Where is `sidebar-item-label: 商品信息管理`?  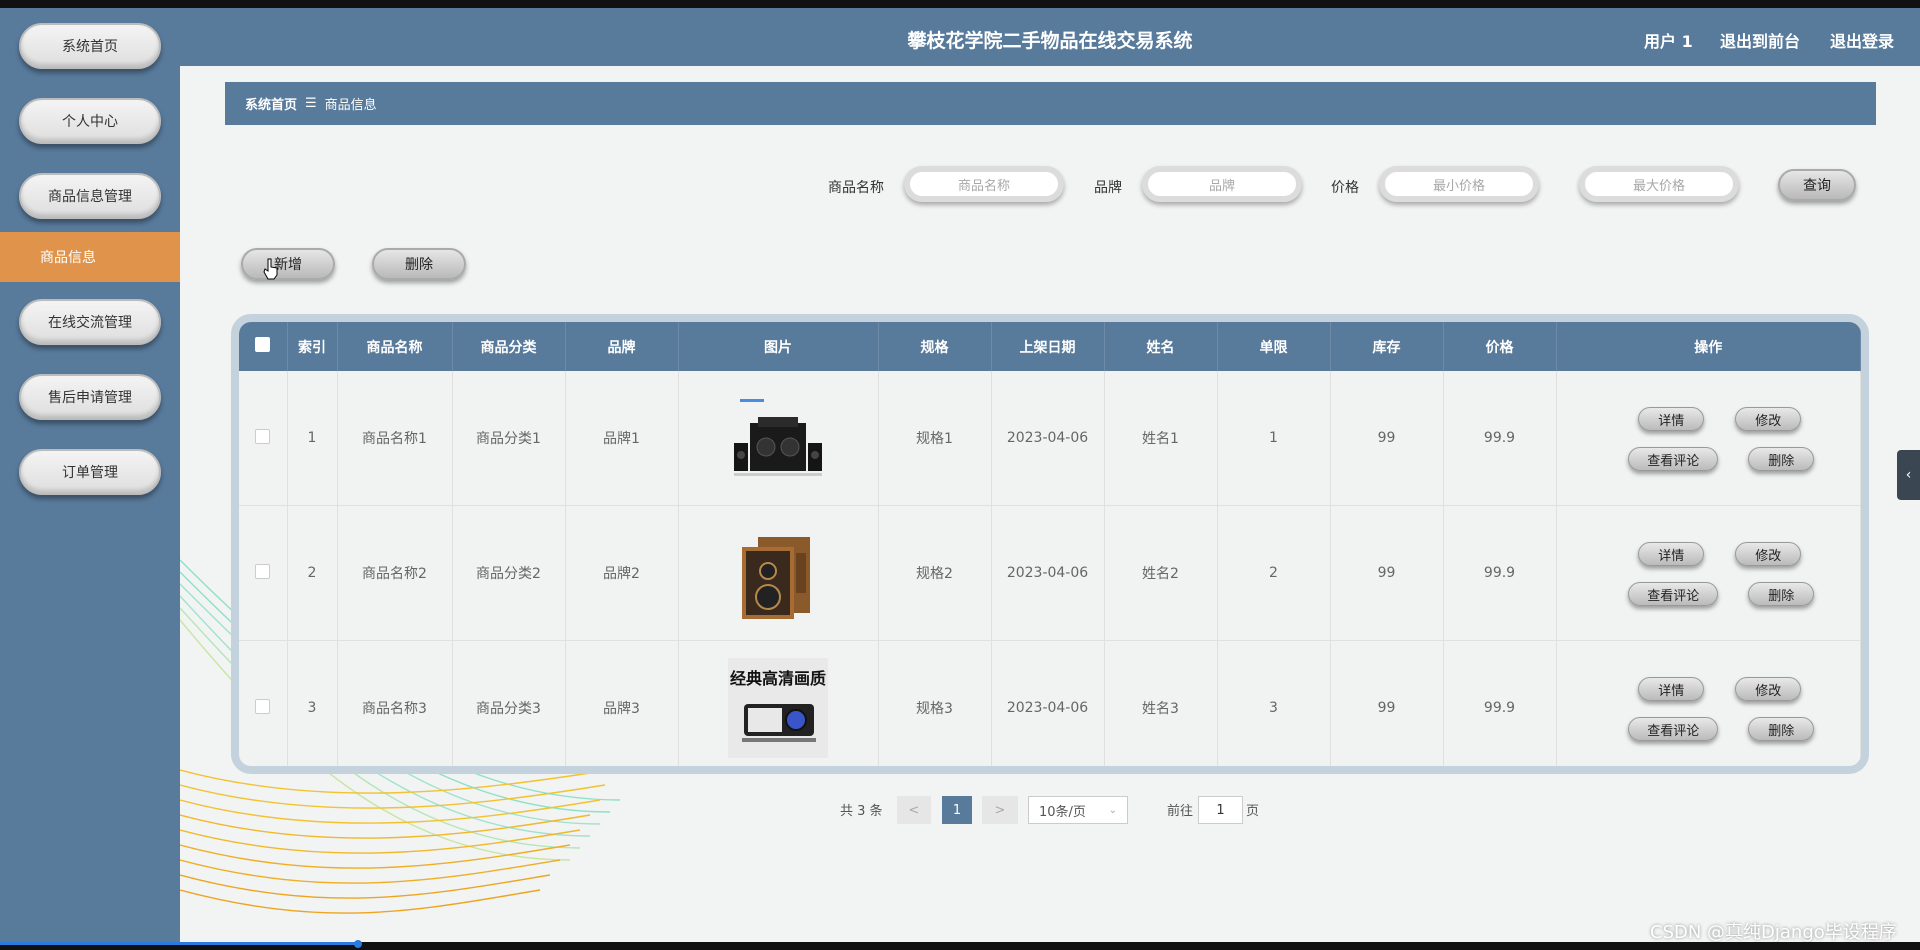 sidebar-item-label: 商品信息管理 is located at coordinates (90, 197).